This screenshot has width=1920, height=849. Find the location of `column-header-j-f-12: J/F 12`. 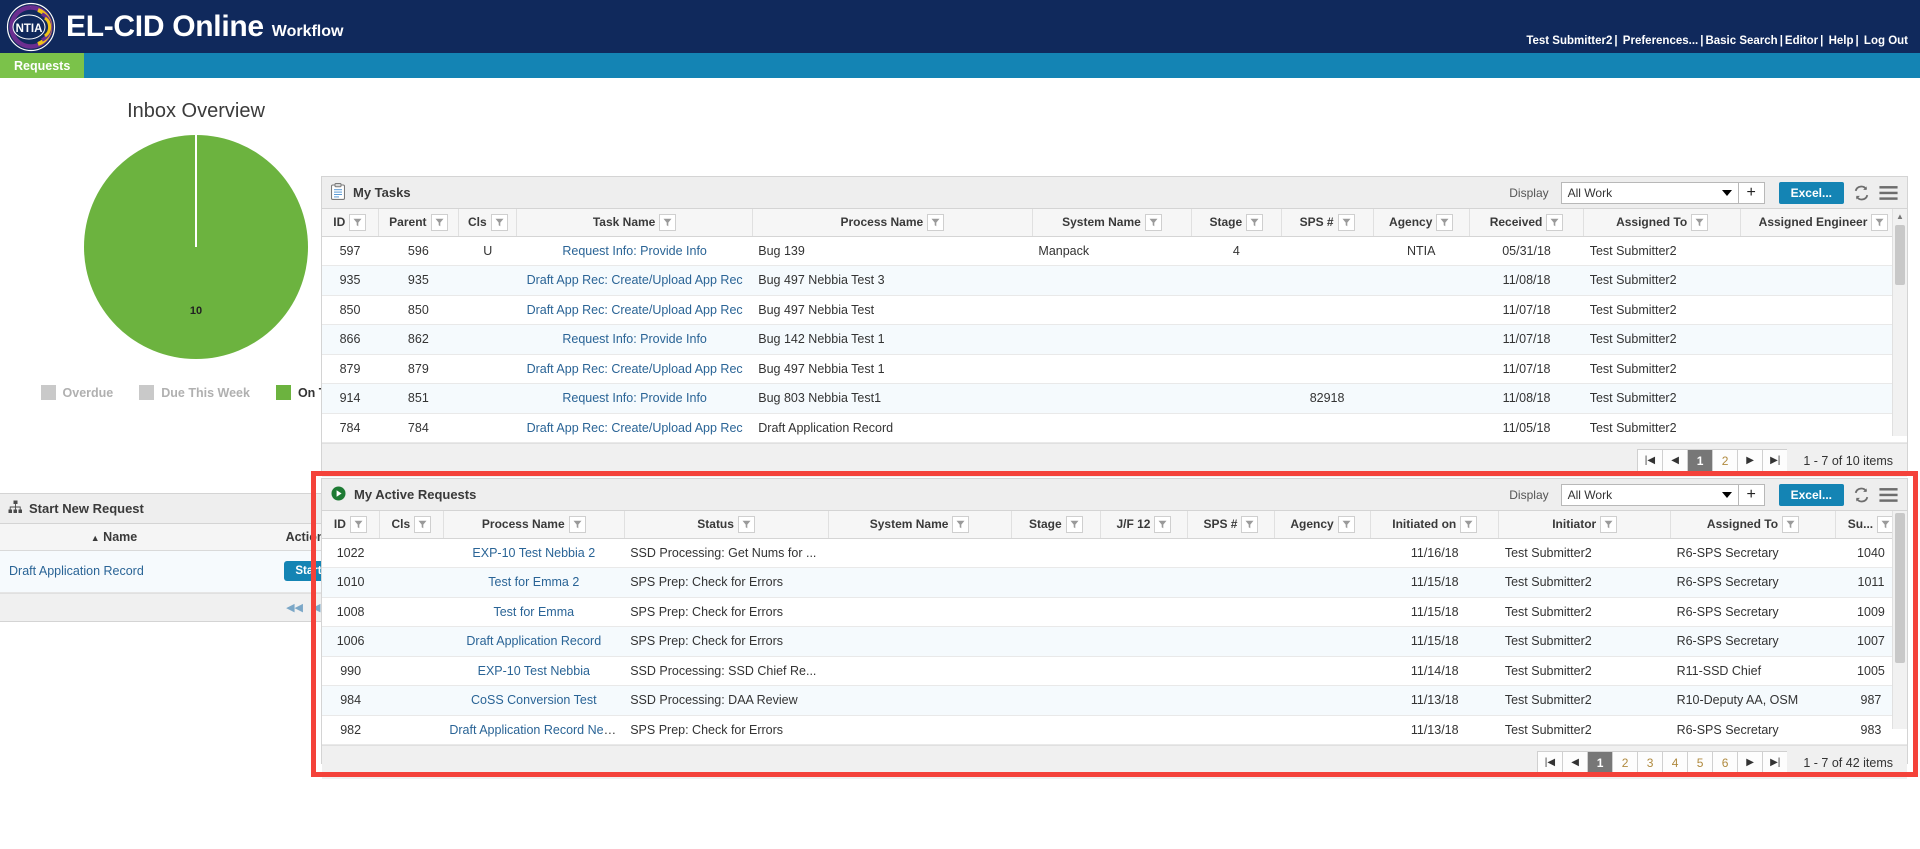

column-header-j-f-12: J/F 12 is located at coordinates (1144, 525).